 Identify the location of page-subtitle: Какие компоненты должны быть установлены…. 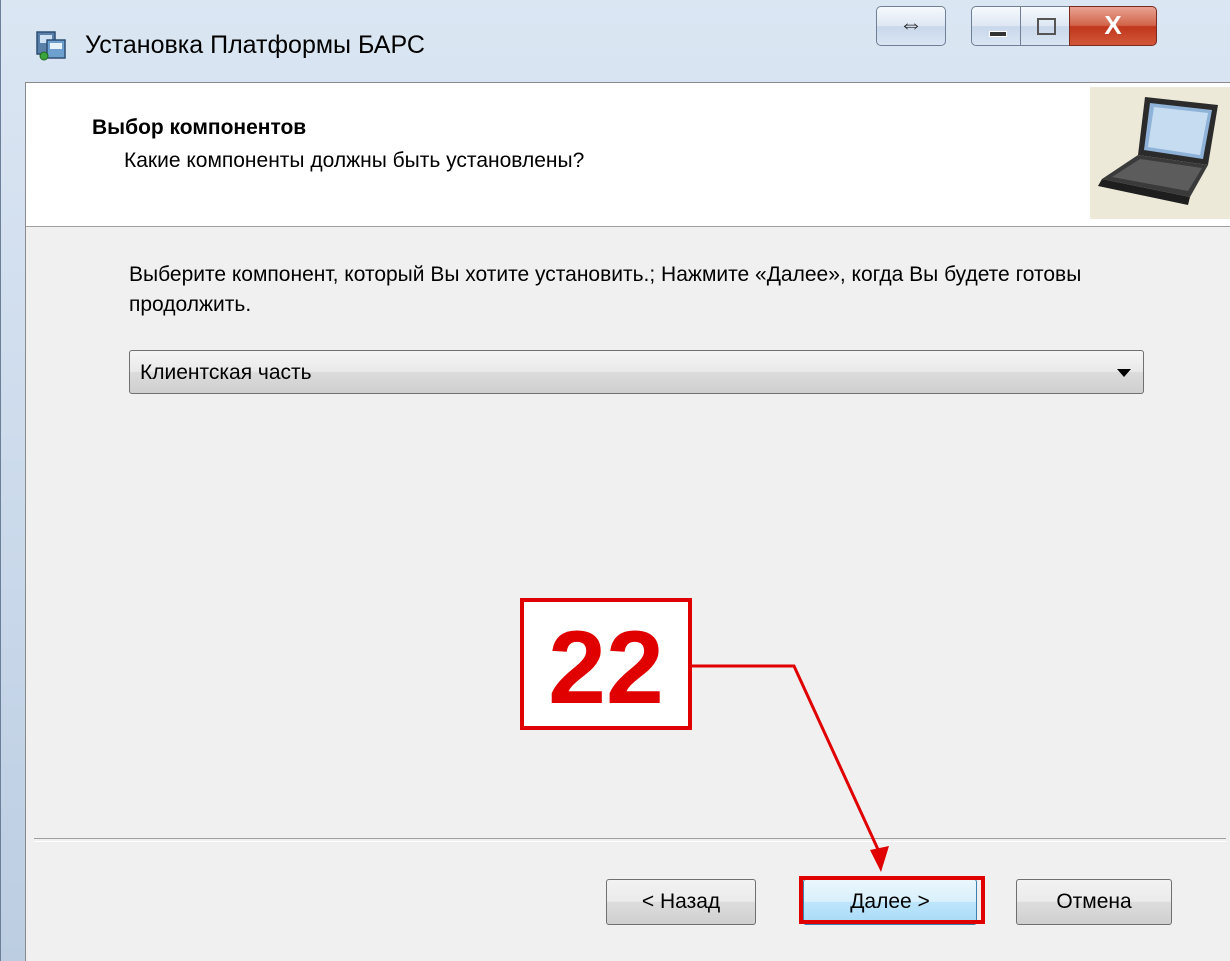
(354, 160).